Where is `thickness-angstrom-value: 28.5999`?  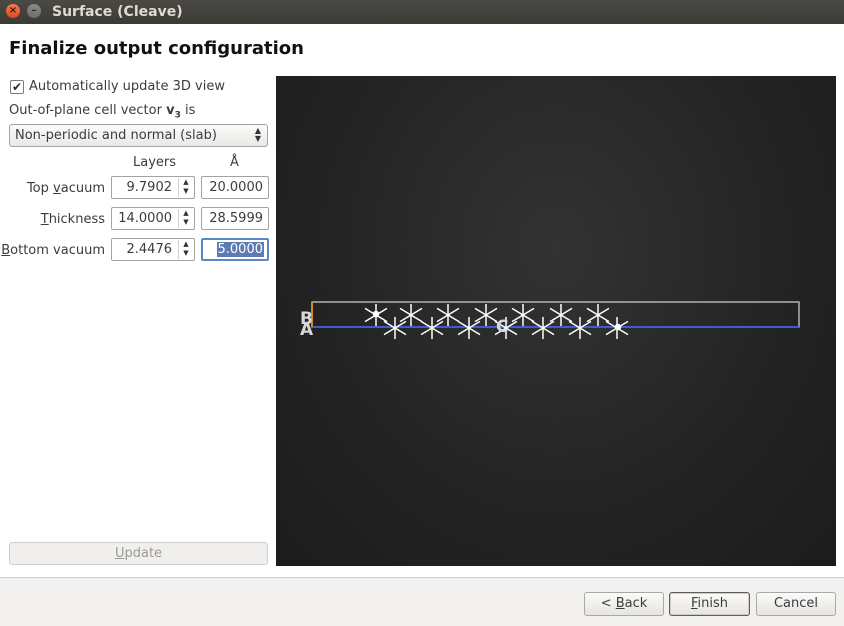
thickness-angstrom-value: 28.5999 is located at coordinates (236, 218).